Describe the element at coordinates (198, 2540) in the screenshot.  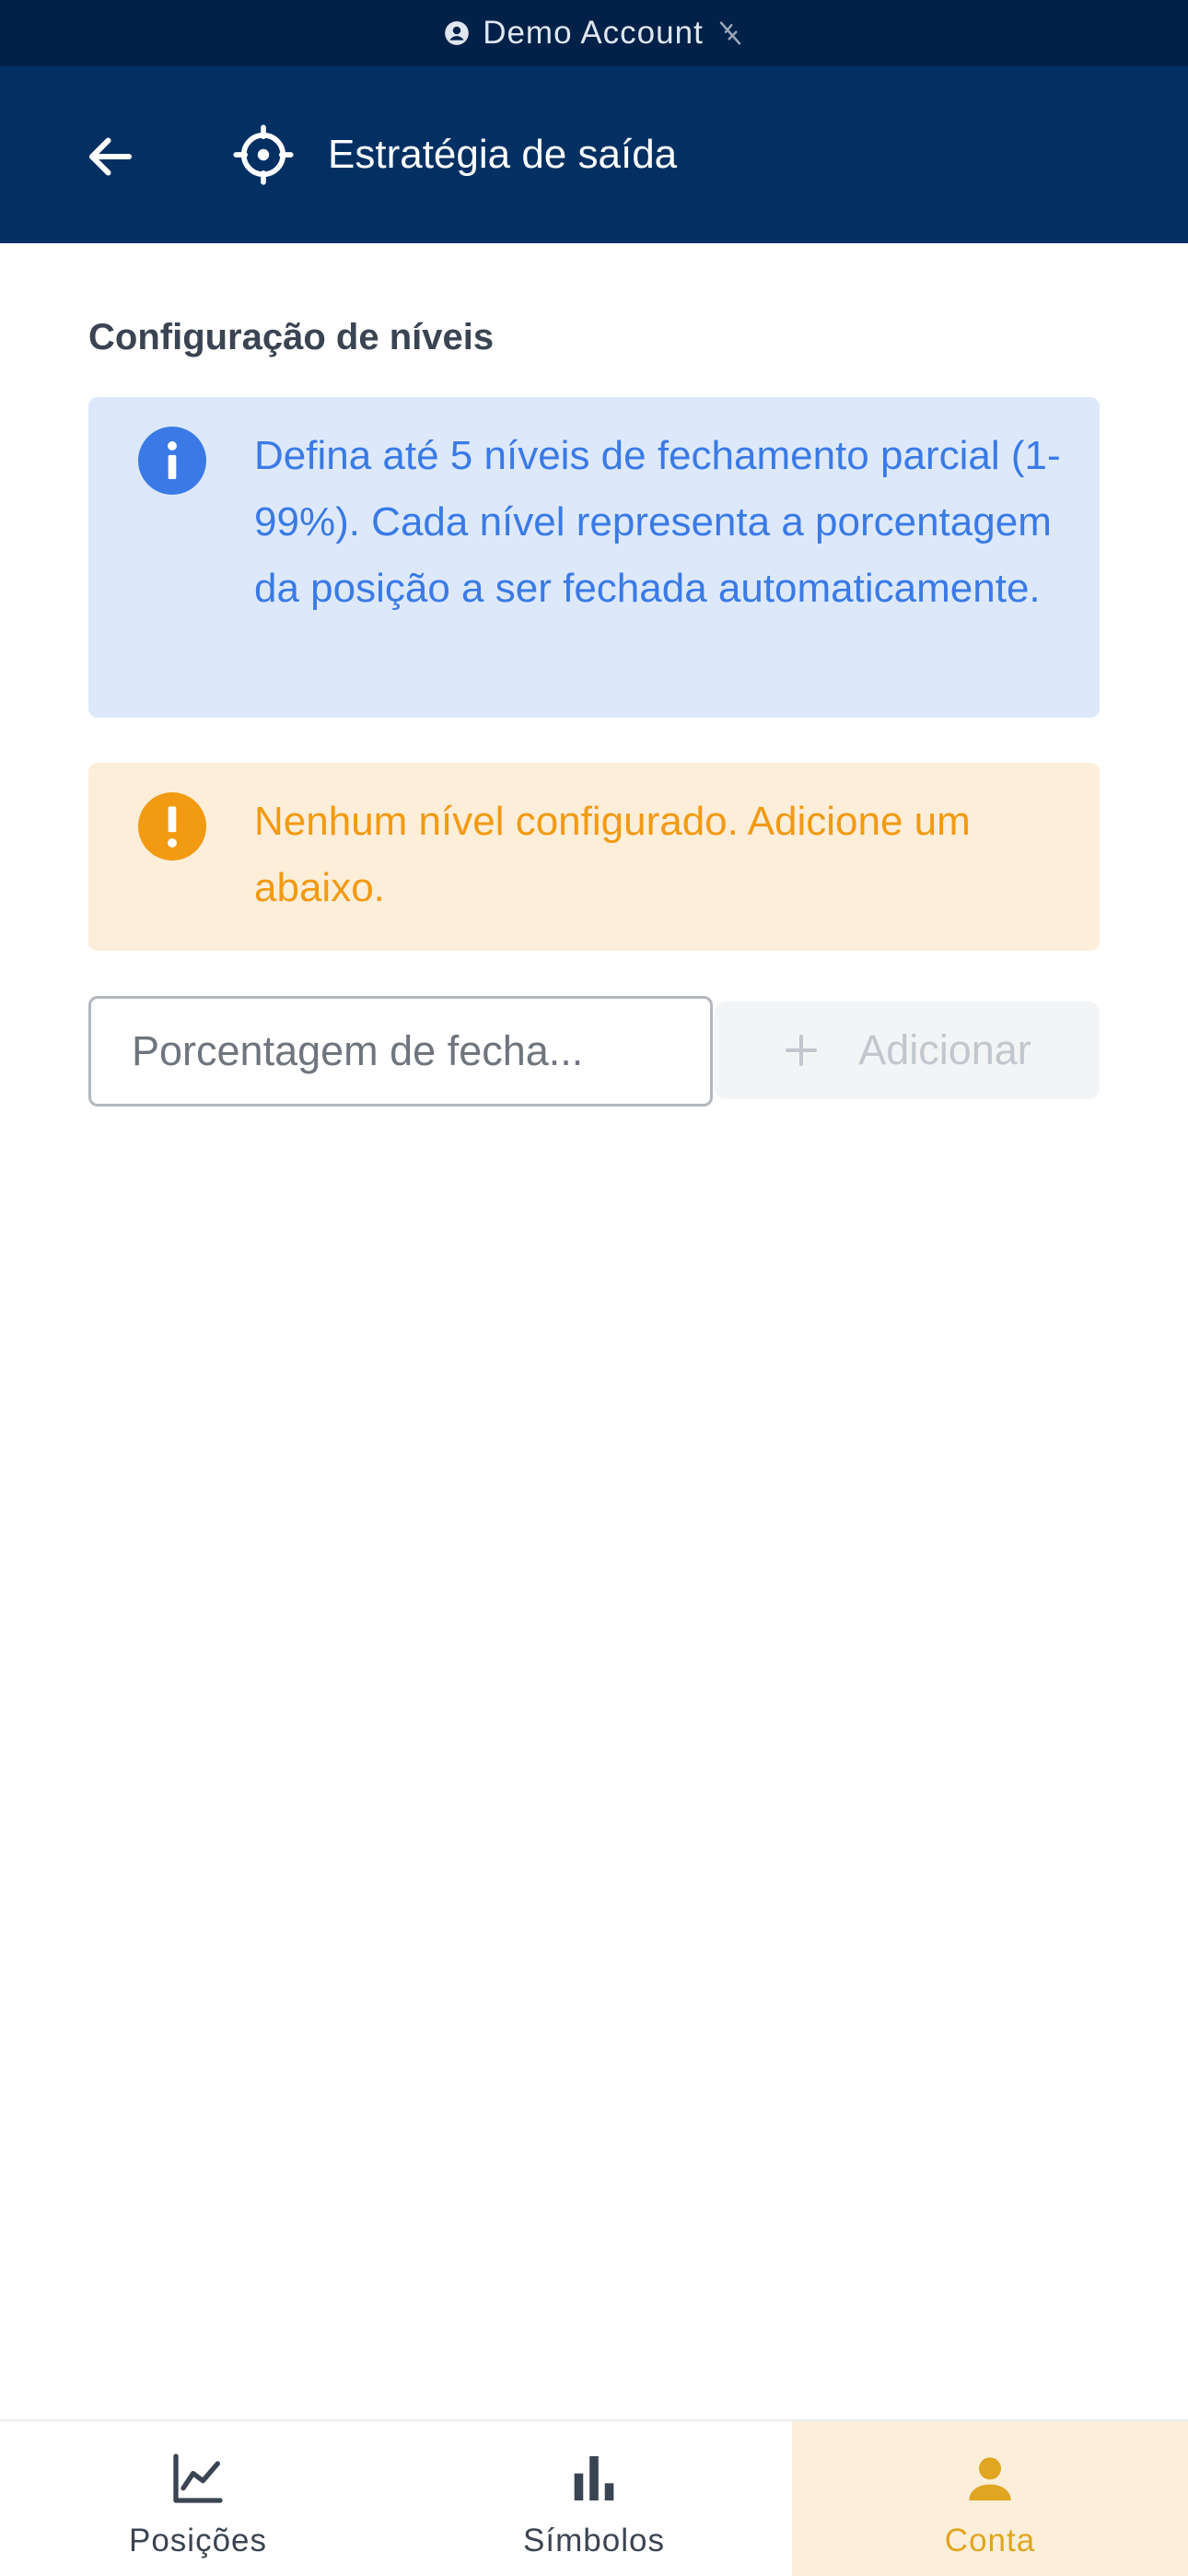
I see `nav-label: Posições` at that location.